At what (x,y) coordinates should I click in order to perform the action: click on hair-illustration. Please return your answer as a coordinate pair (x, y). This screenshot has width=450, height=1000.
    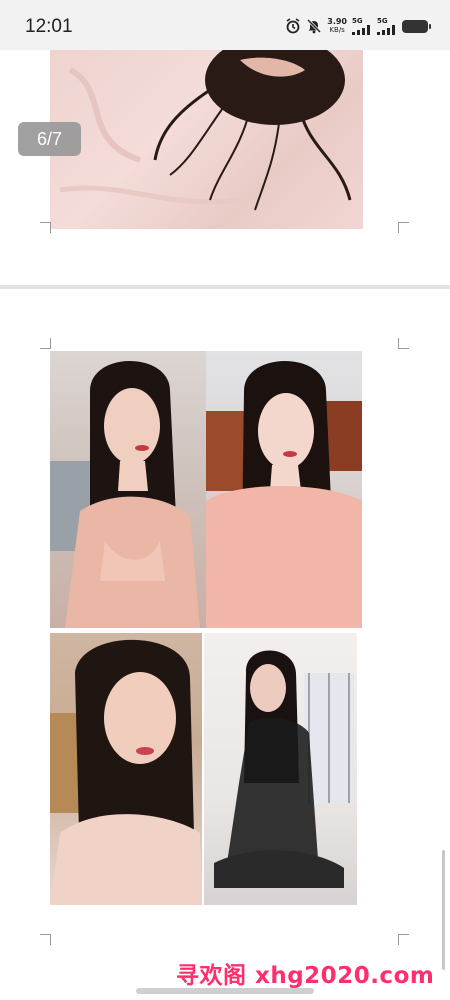
    Looking at the image, I should click on (205, 130).